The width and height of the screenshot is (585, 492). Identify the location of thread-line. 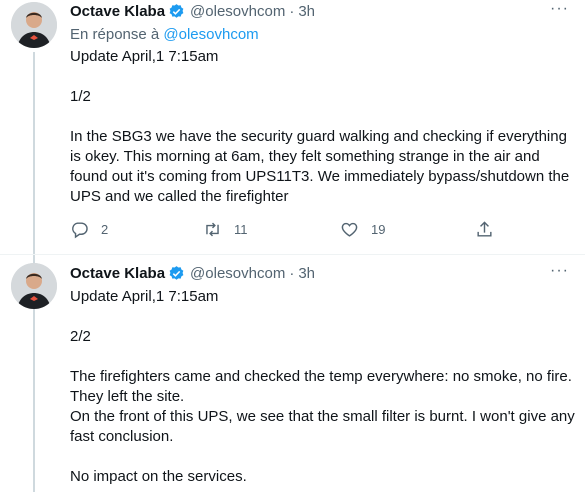
(34, 402).